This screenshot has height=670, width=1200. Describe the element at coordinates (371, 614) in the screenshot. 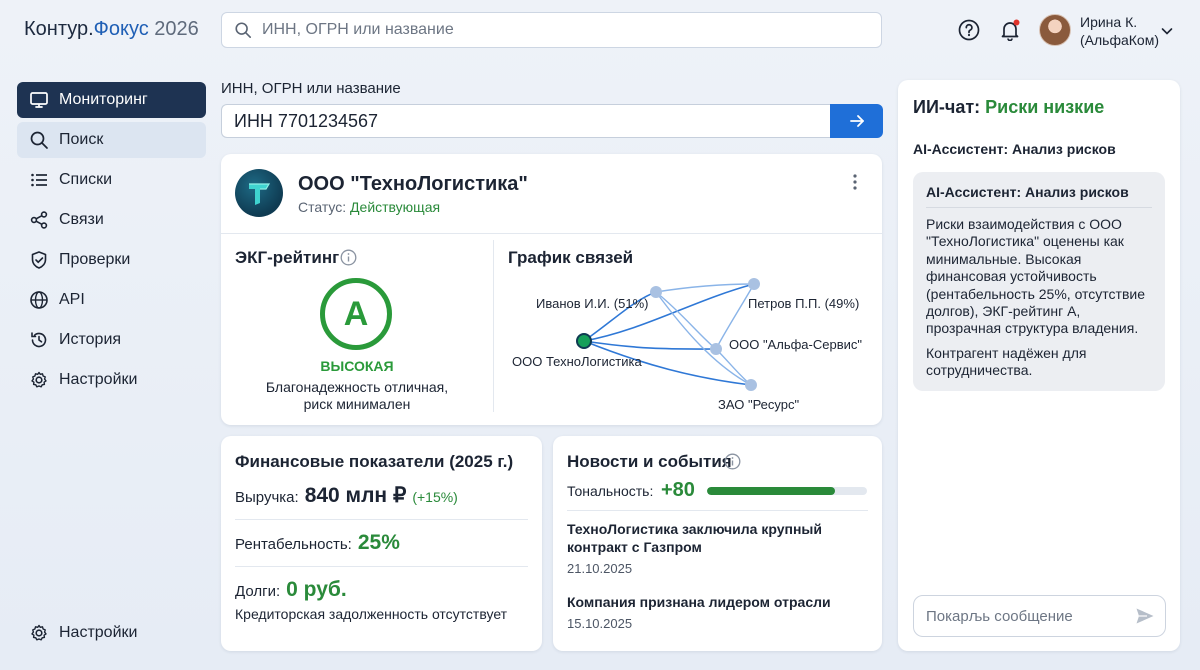

I see `debt-note: Кредиторская задолженность отсутствует` at that location.